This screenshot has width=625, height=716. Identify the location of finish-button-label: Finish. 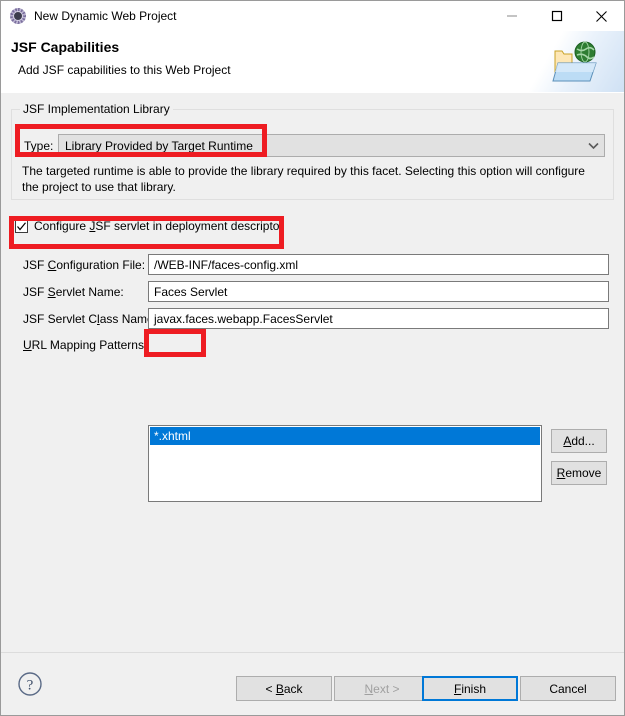
(470, 688).